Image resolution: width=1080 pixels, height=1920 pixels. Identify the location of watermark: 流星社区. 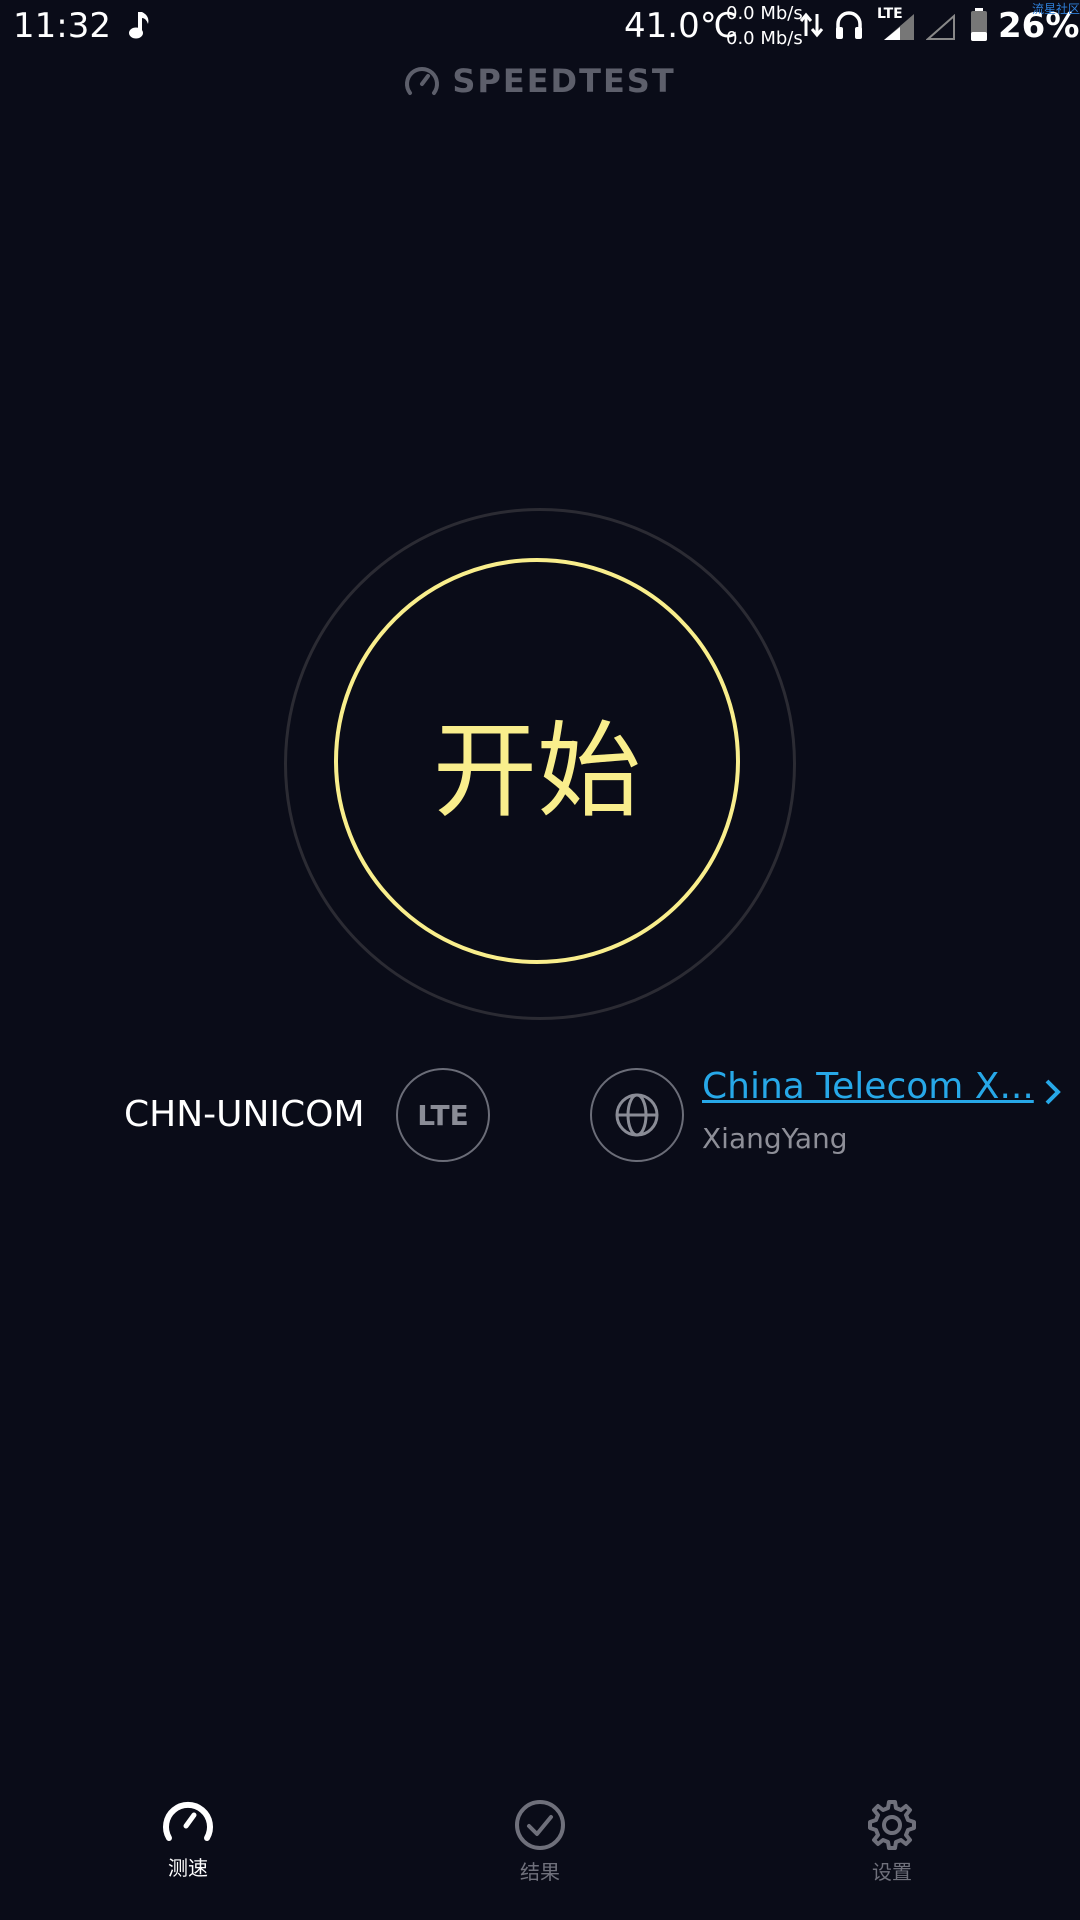
(1055, 9).